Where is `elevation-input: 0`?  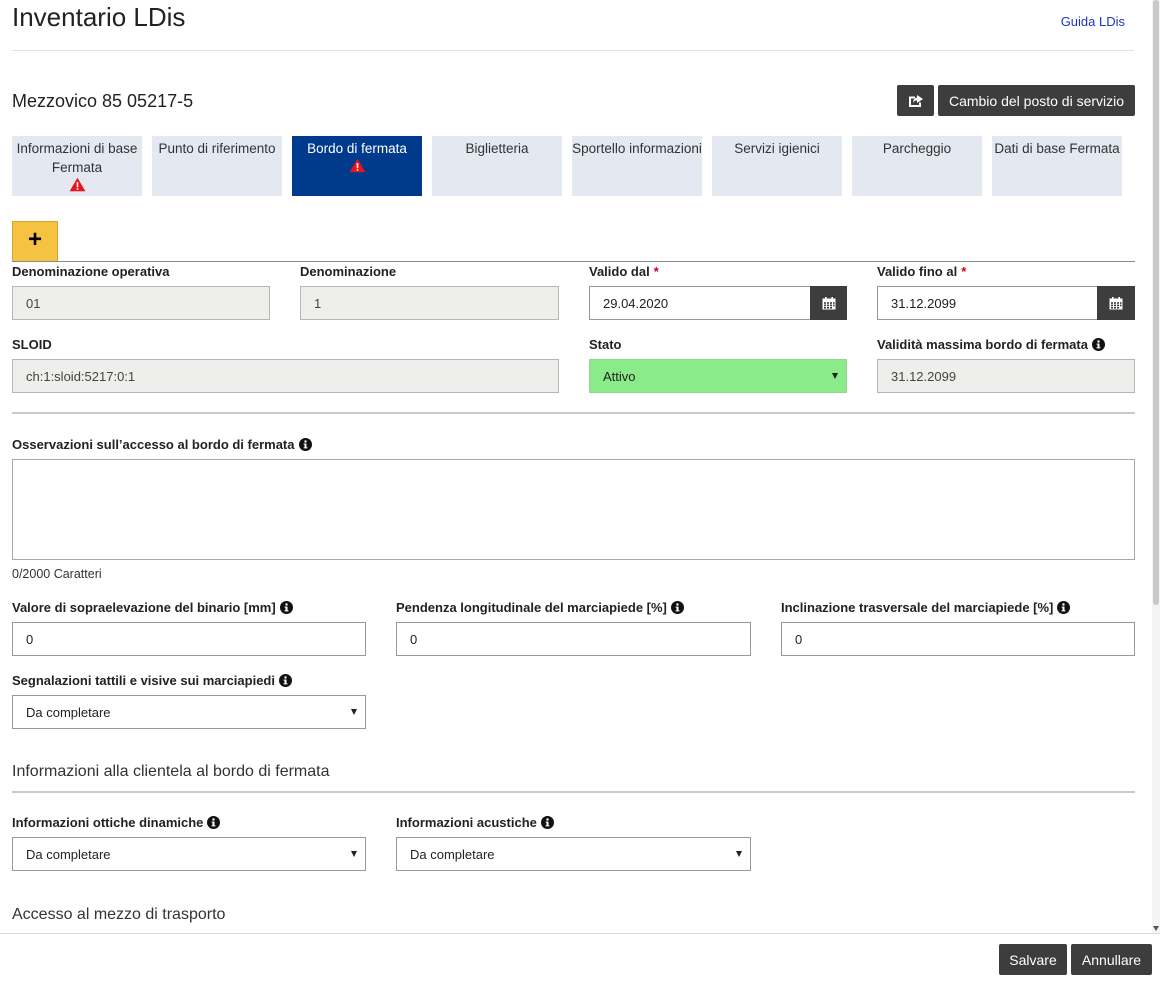
elevation-input: 0 is located at coordinates (189, 639).